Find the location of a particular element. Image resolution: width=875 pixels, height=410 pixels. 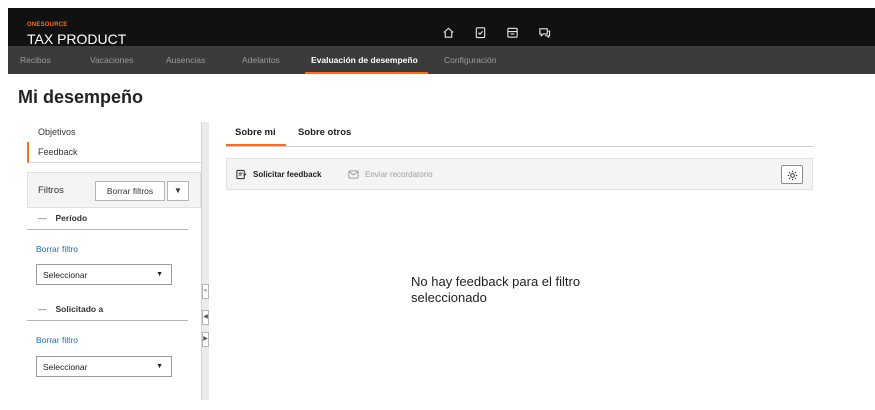

filter-section-title: Período is located at coordinates (71, 218).